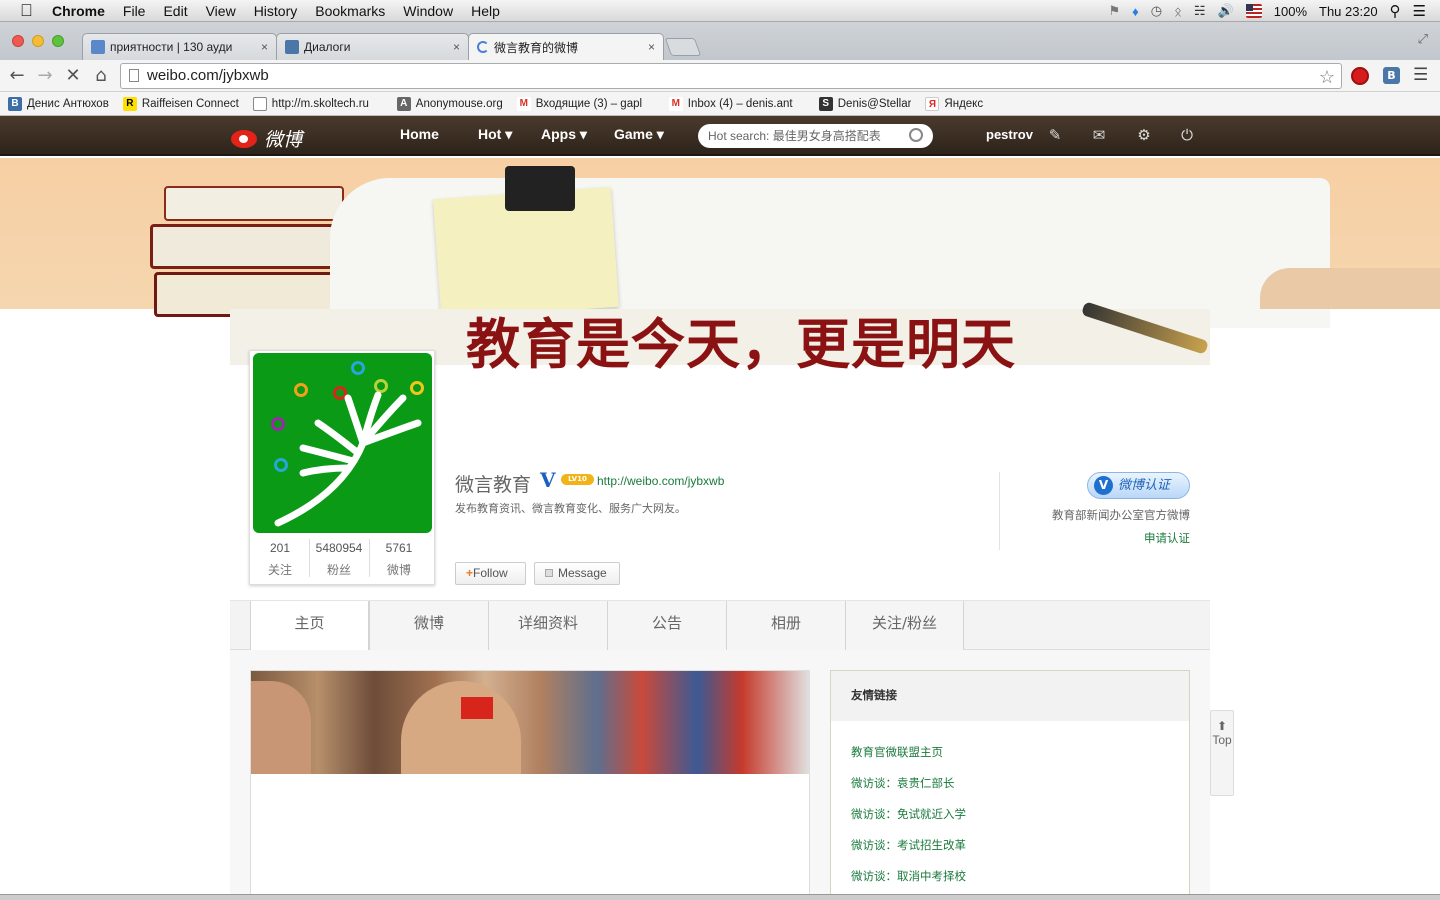 This screenshot has height=900, width=1440. Describe the element at coordinates (1226, 11) in the screenshot. I see `volume-icon: 🔊` at that location.